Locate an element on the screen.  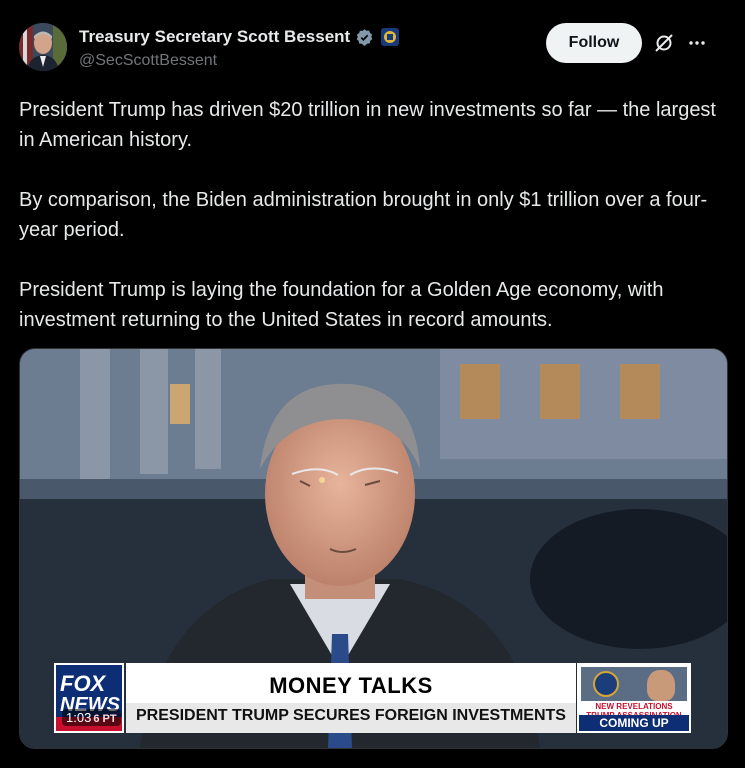
display-name-row: Treasury Secretary Scott Bessent is located at coordinates (239, 37).